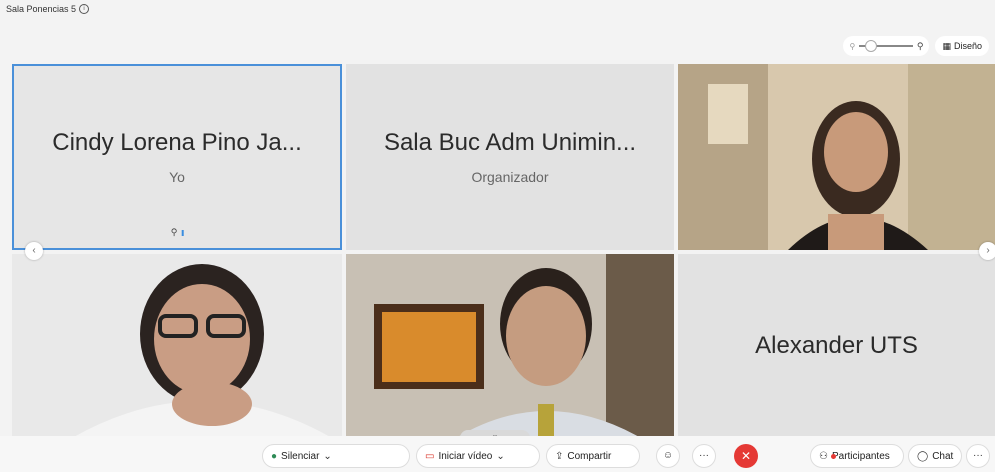  What do you see at coordinates (510, 157) in the screenshot?
I see `participant-tile-organizer: Sala Buc Adm Unimin... Organizador` at bounding box center [510, 157].